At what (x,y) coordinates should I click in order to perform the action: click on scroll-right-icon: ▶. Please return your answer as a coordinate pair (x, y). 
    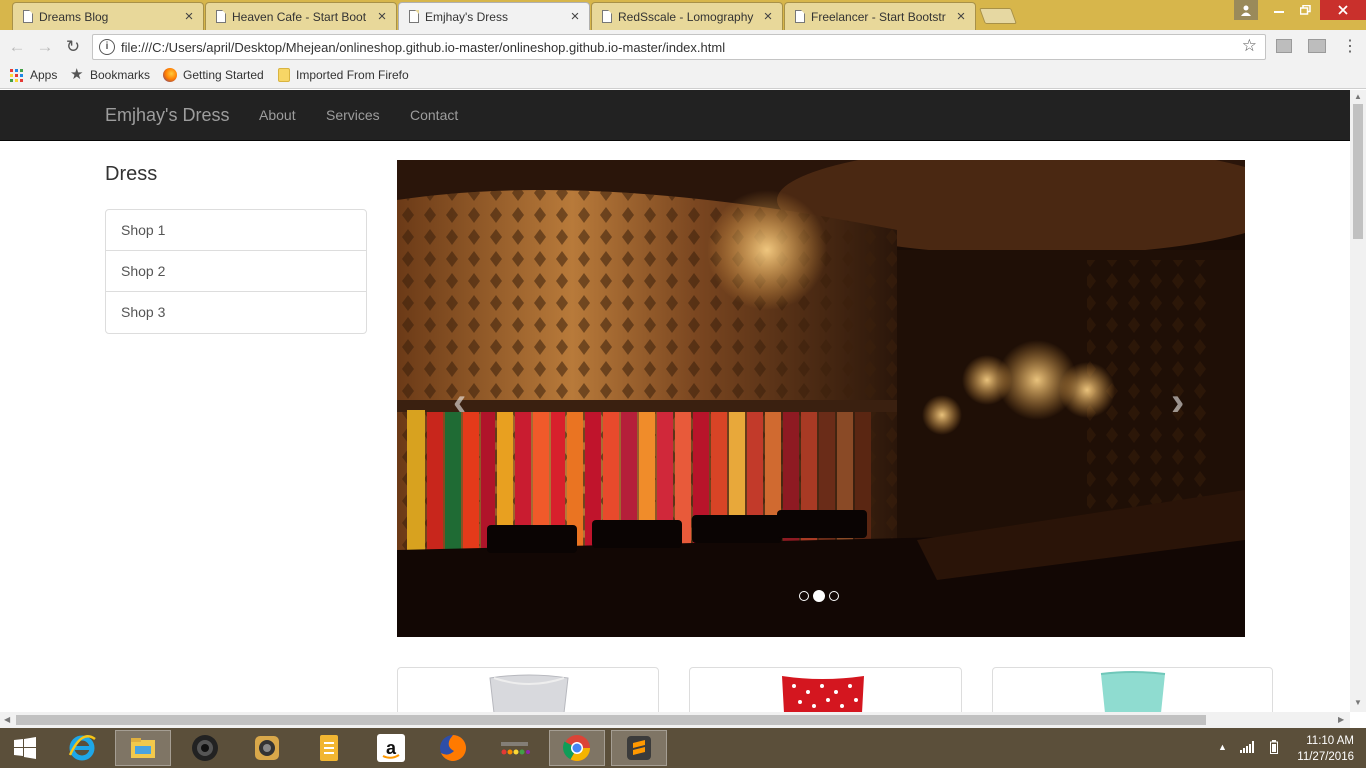
    Looking at the image, I should click on (1341, 719).